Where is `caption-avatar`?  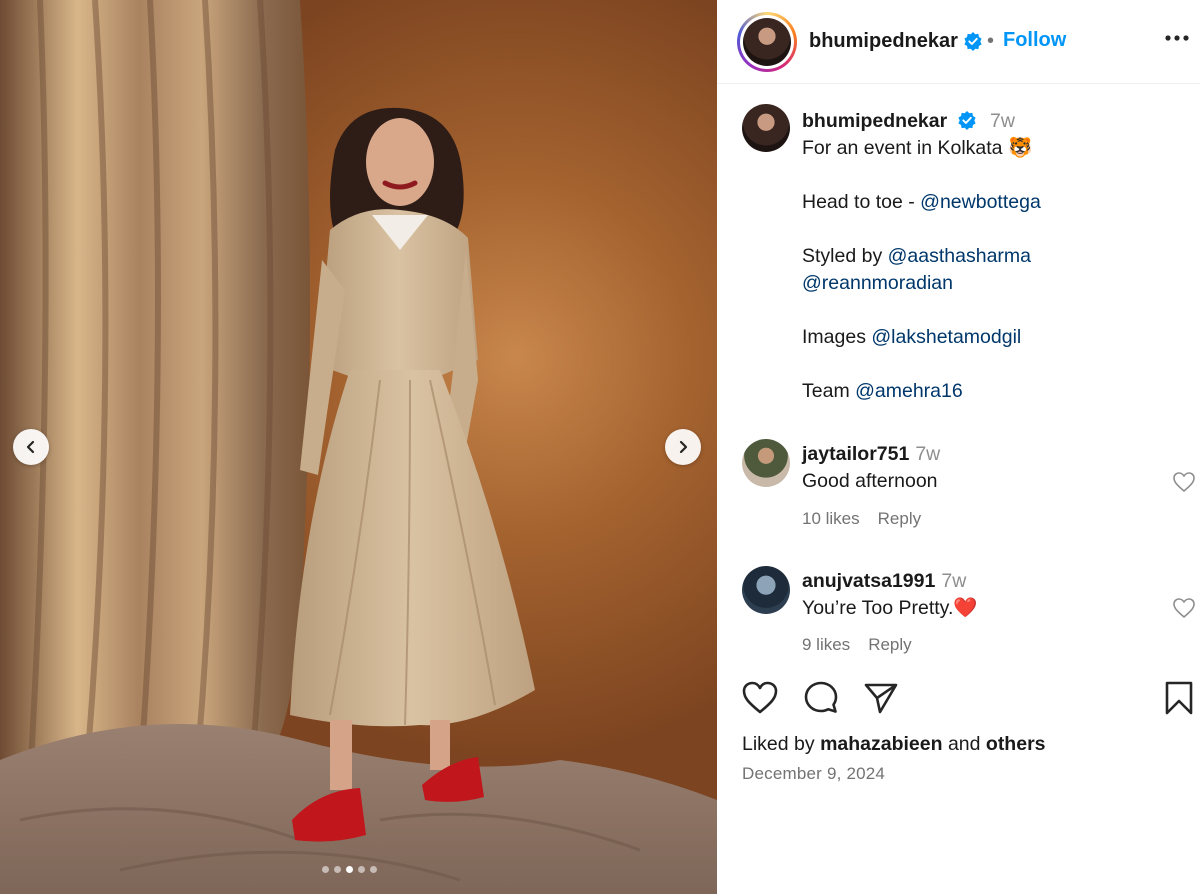
caption-avatar is located at coordinates (766, 128).